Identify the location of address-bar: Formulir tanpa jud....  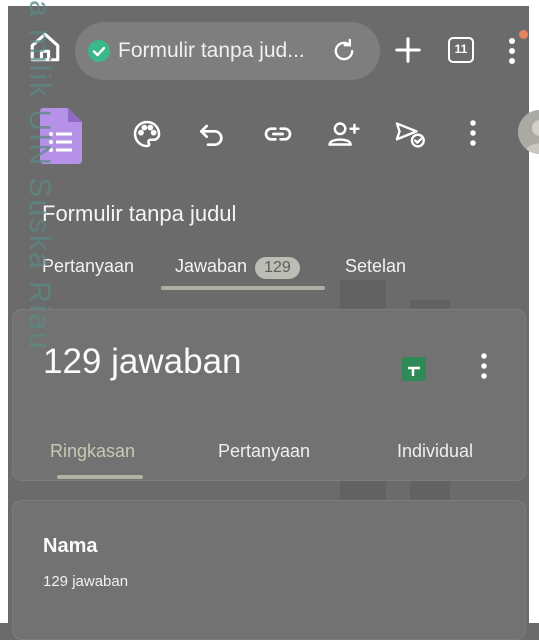
(227, 51).